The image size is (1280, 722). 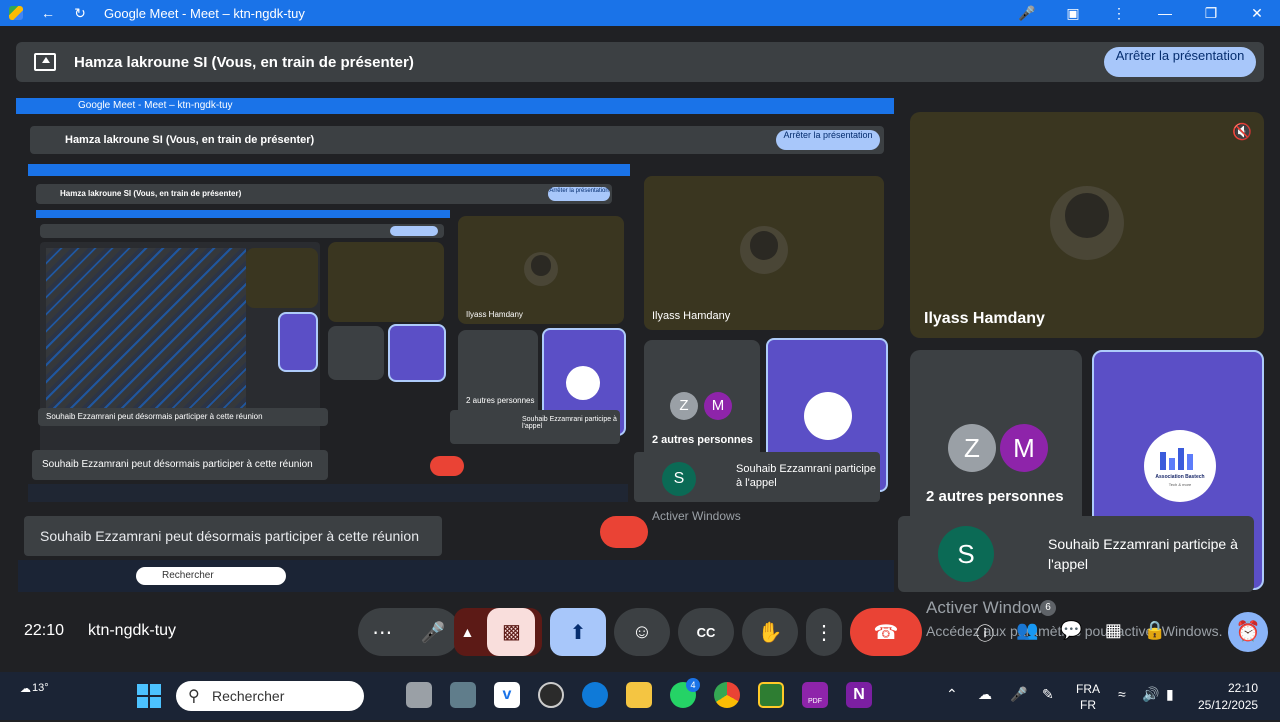 I want to click on mirror2-ilyass-avatar, so click(x=541, y=269).